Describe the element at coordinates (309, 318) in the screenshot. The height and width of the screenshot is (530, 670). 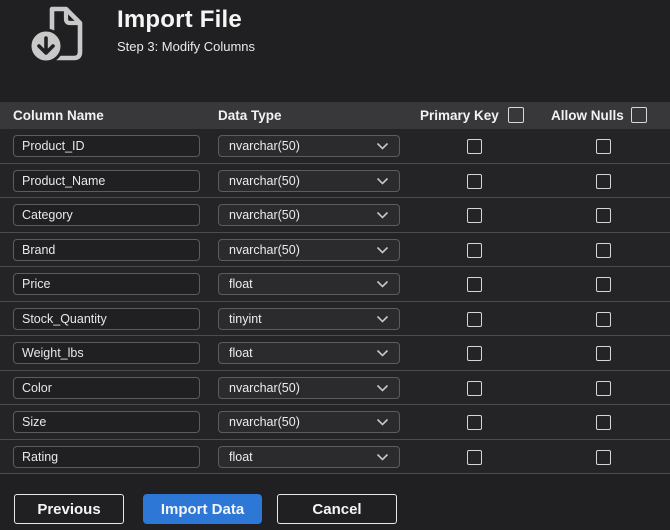
I see `data-type-select: tinyint` at that location.